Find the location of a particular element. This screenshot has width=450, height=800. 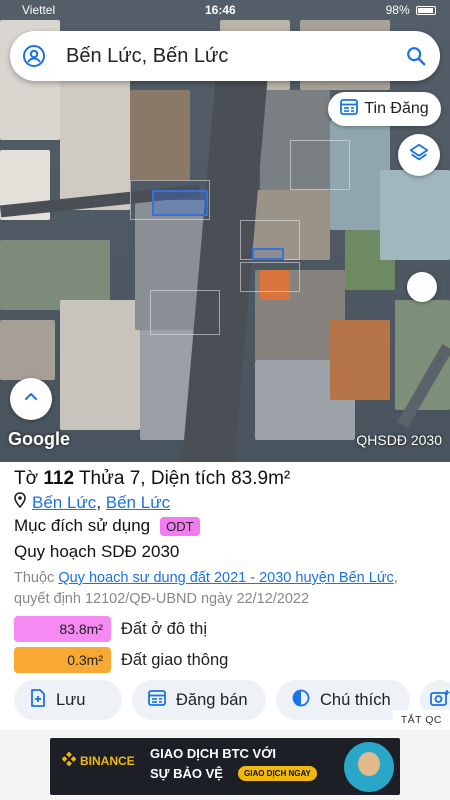

battery-icon is located at coordinates (426, 10).